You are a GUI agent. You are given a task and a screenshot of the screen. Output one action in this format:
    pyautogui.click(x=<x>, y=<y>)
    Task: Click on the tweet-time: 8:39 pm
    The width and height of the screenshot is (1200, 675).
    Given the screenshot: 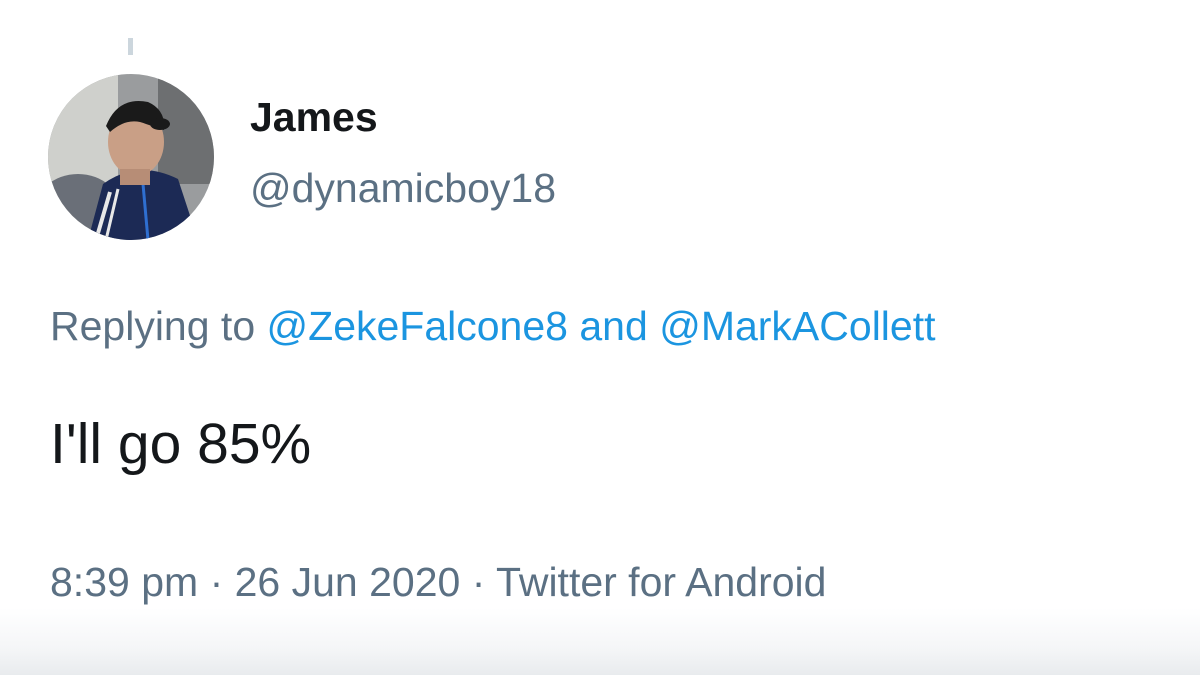 What is the action you would take?
    pyautogui.click(x=124, y=582)
    